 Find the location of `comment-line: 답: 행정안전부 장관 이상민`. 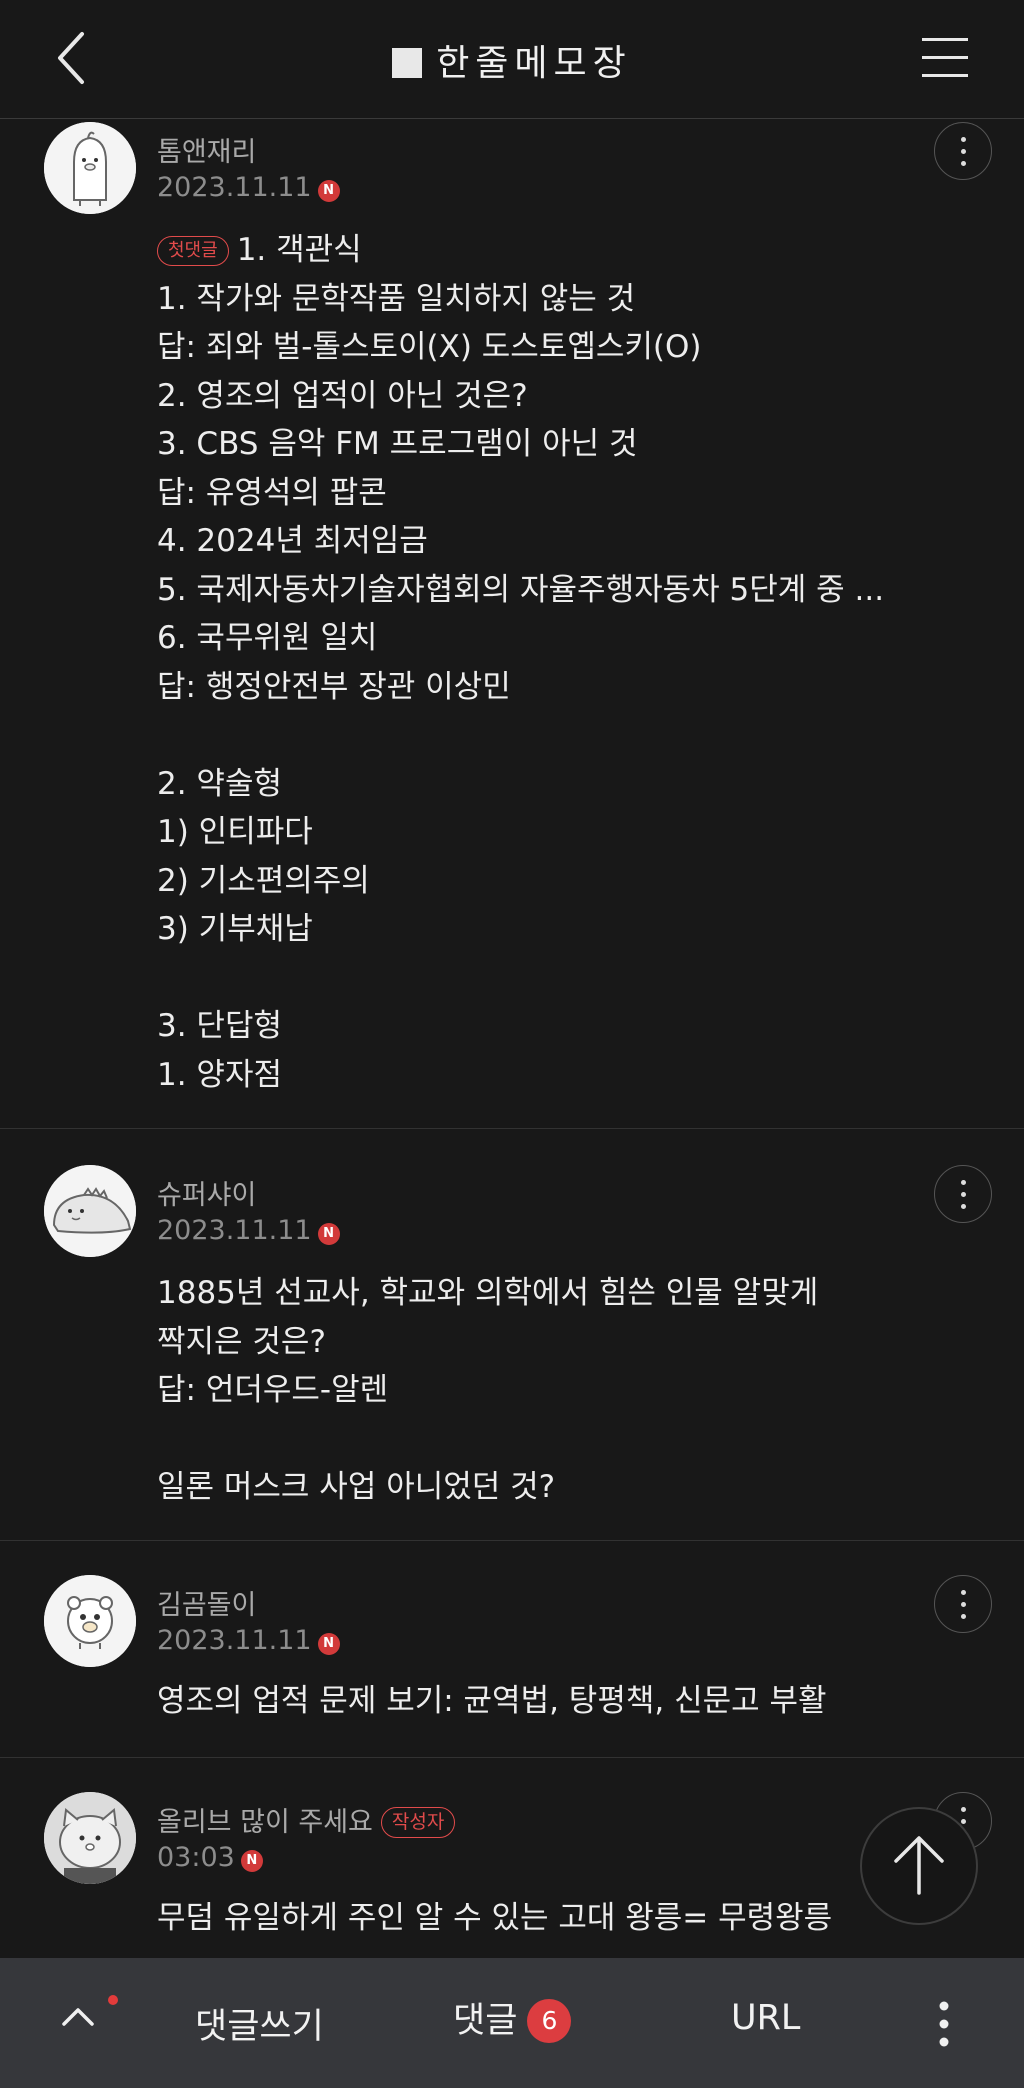

comment-line: 답: 행정안전부 장관 이상민 is located at coordinates (334, 686).